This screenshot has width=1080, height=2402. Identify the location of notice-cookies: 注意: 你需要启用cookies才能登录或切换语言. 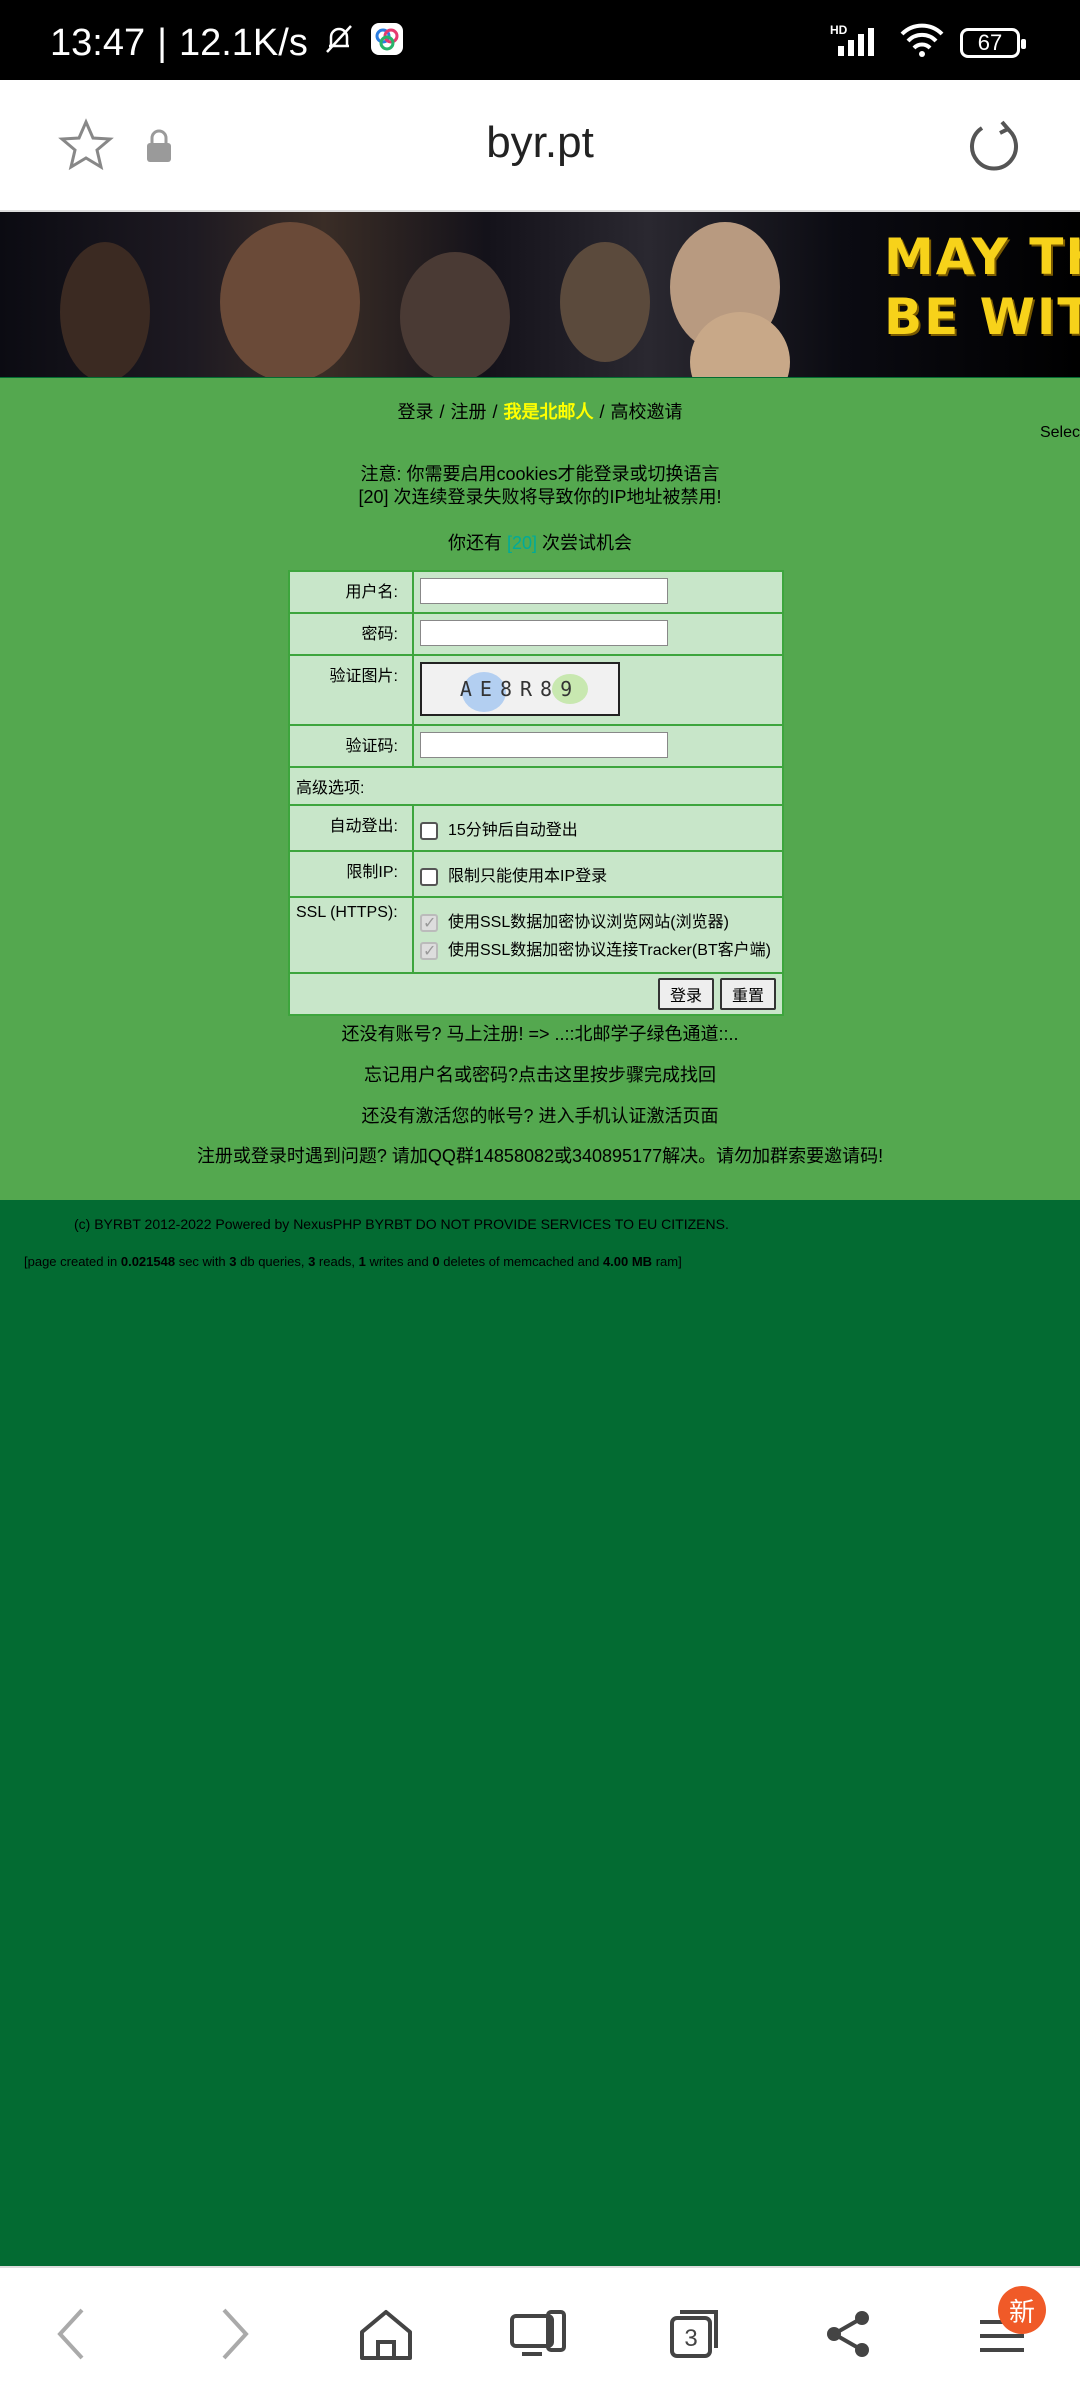
(540, 474).